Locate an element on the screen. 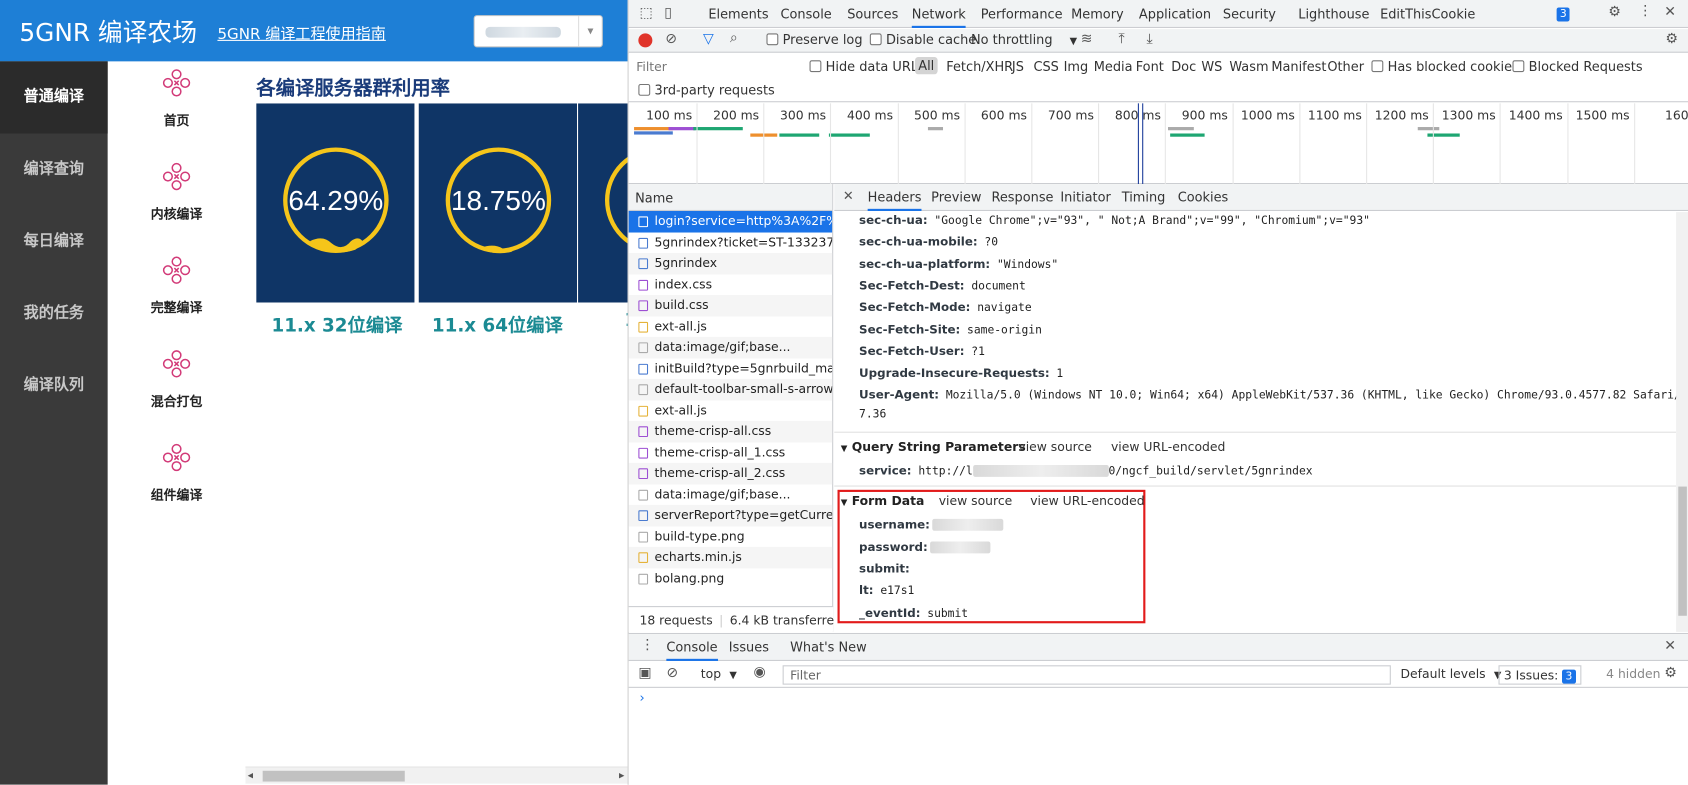 The width and height of the screenshot is (1688, 785). tab-timing: Timing is located at coordinates (1144, 197).